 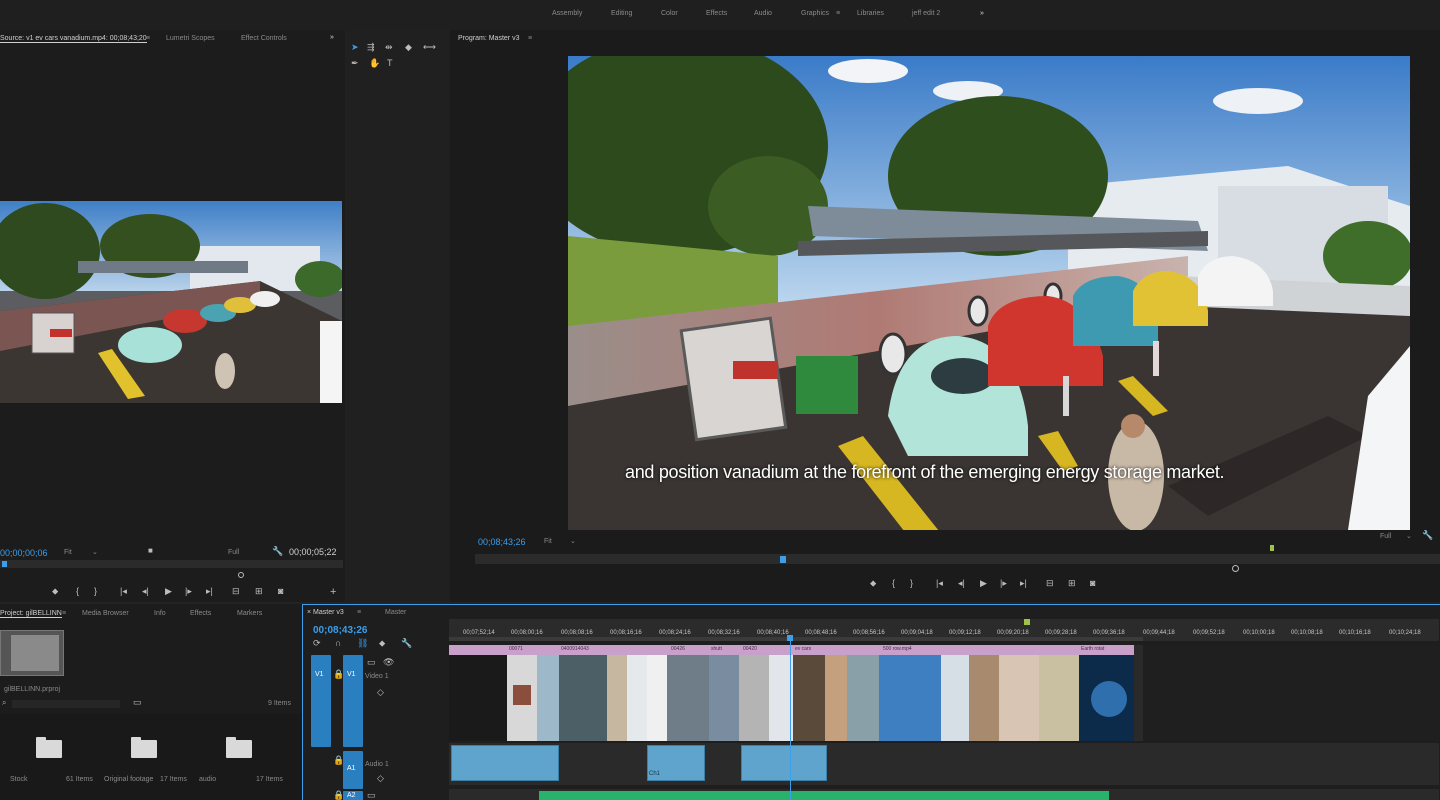 I want to click on button-editor-icon: +, so click(x=333, y=592).